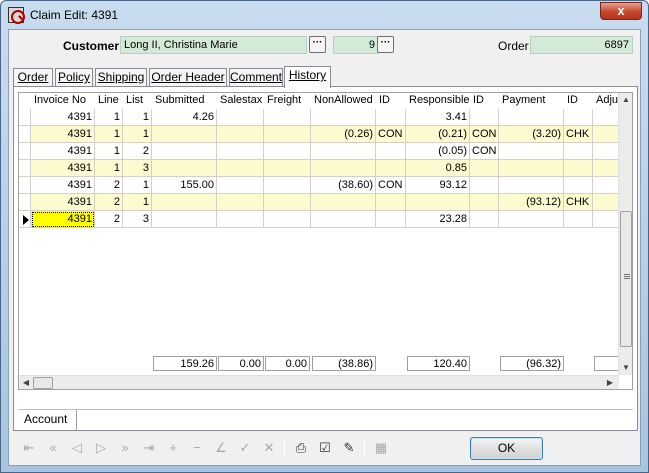 This screenshot has width=649, height=473. Describe the element at coordinates (53, 448) in the screenshot. I see `prior-page-icon: «` at that location.